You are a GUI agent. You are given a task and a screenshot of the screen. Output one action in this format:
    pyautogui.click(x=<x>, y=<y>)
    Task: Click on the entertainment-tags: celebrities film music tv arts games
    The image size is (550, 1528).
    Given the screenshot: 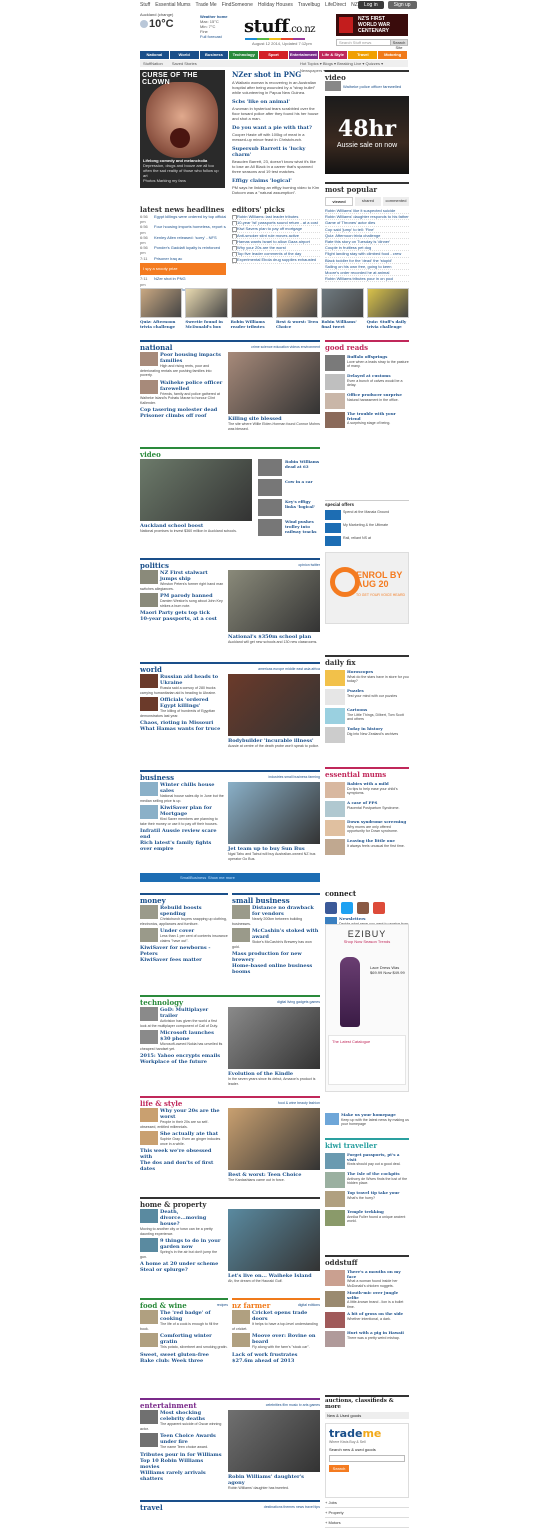 What is the action you would take?
    pyautogui.click(x=293, y=1405)
    